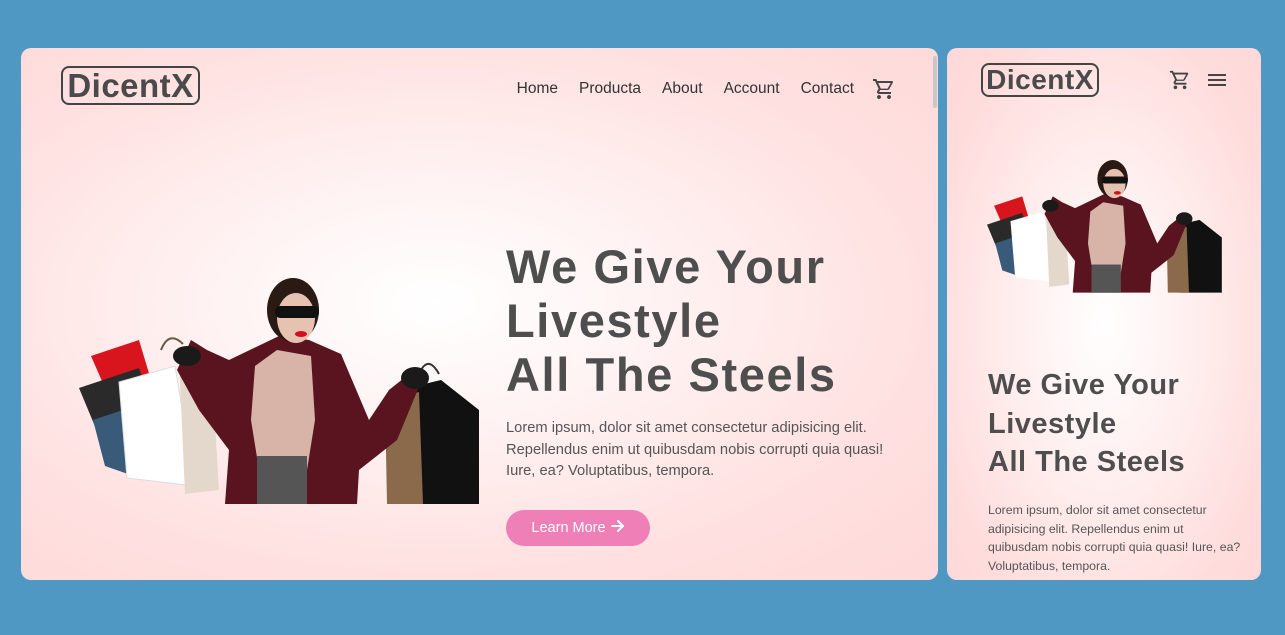 The width and height of the screenshot is (1285, 635). I want to click on nav-link-about: About, so click(682, 89).